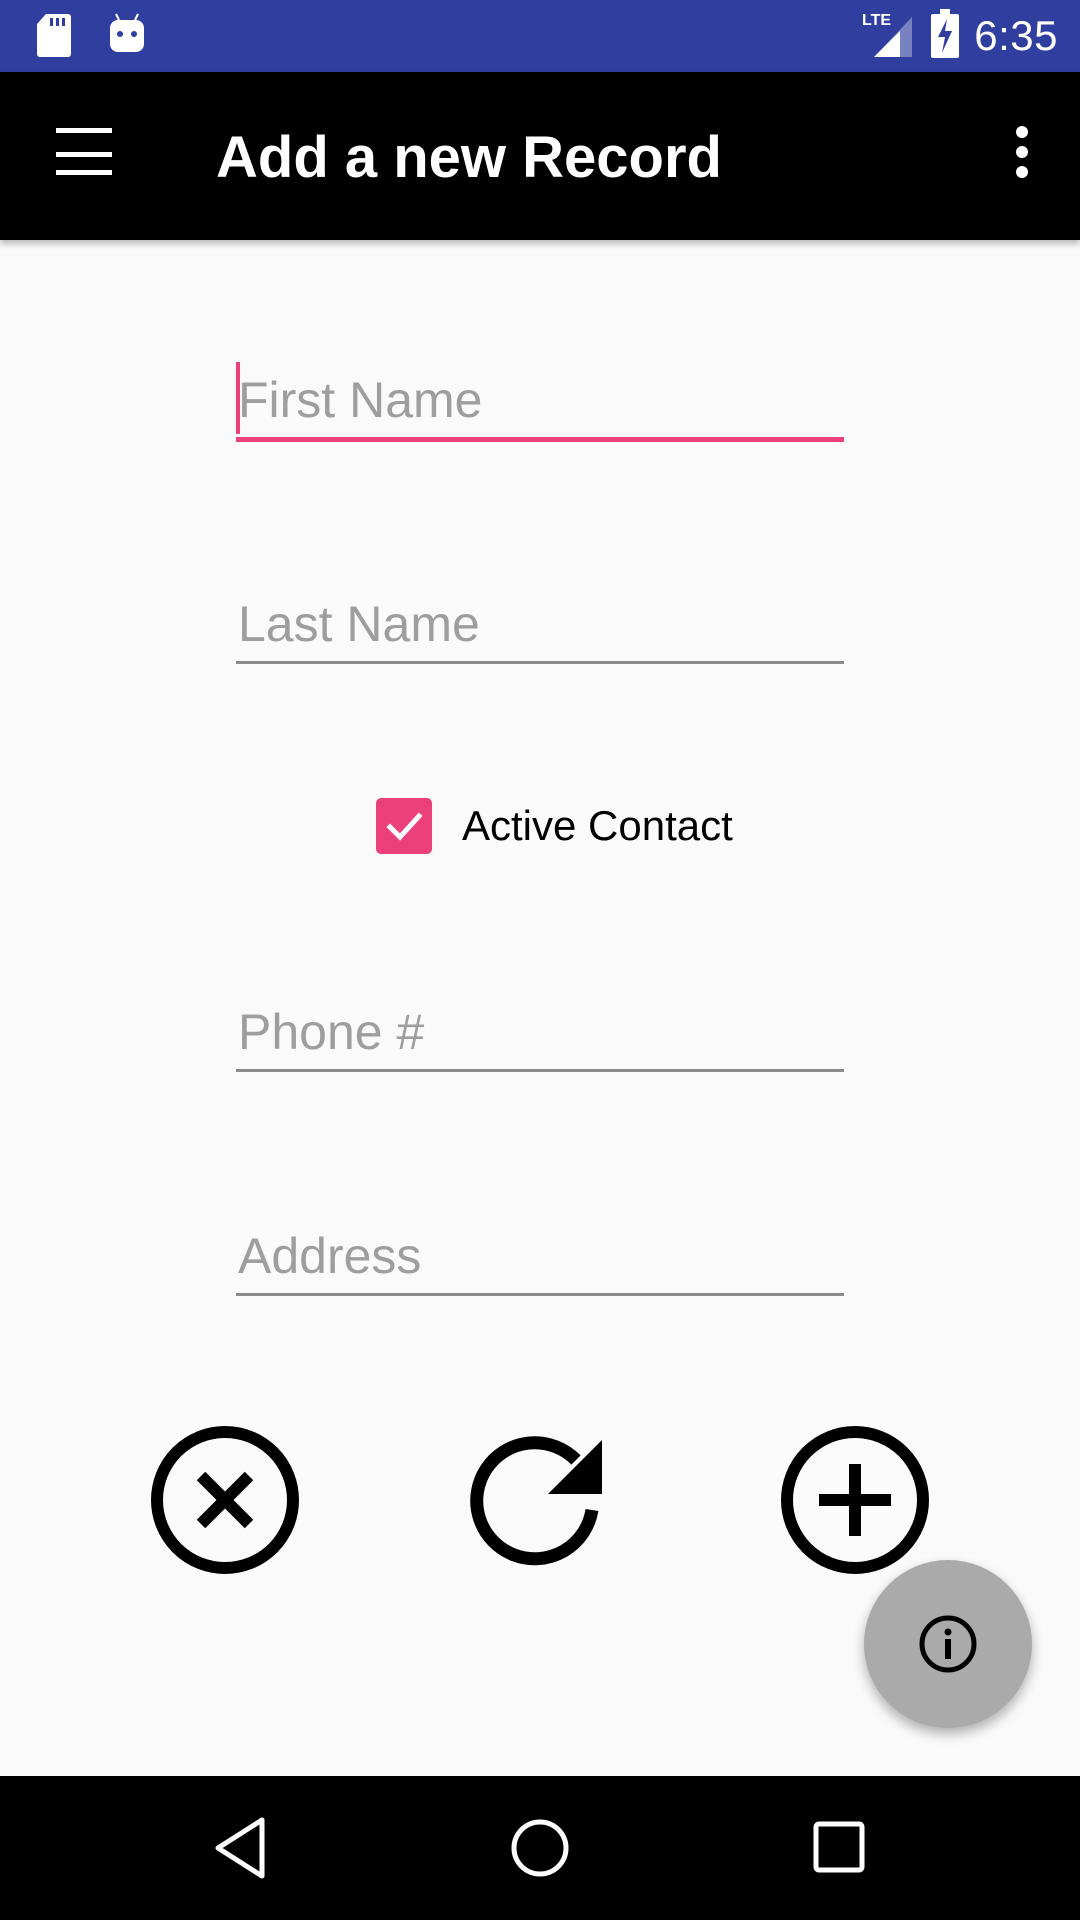 The height and width of the screenshot is (1920, 1080). What do you see at coordinates (945, 36) in the screenshot?
I see `battery-charging-icon` at bounding box center [945, 36].